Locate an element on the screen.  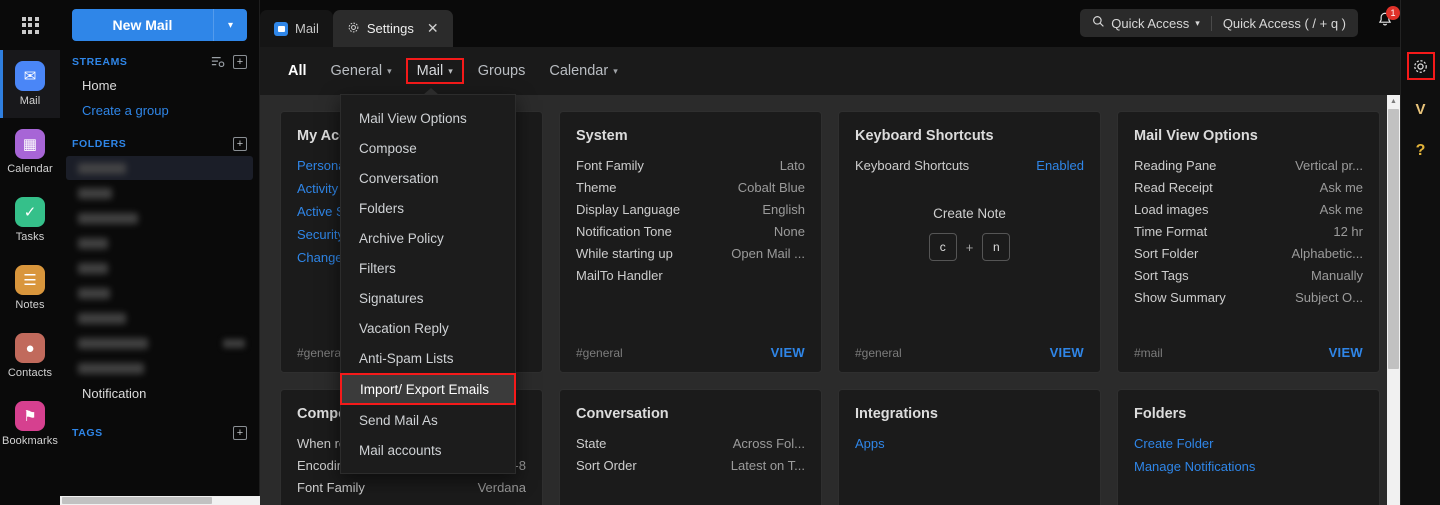
tab-label: Mail is located at coordinates (307, 28).